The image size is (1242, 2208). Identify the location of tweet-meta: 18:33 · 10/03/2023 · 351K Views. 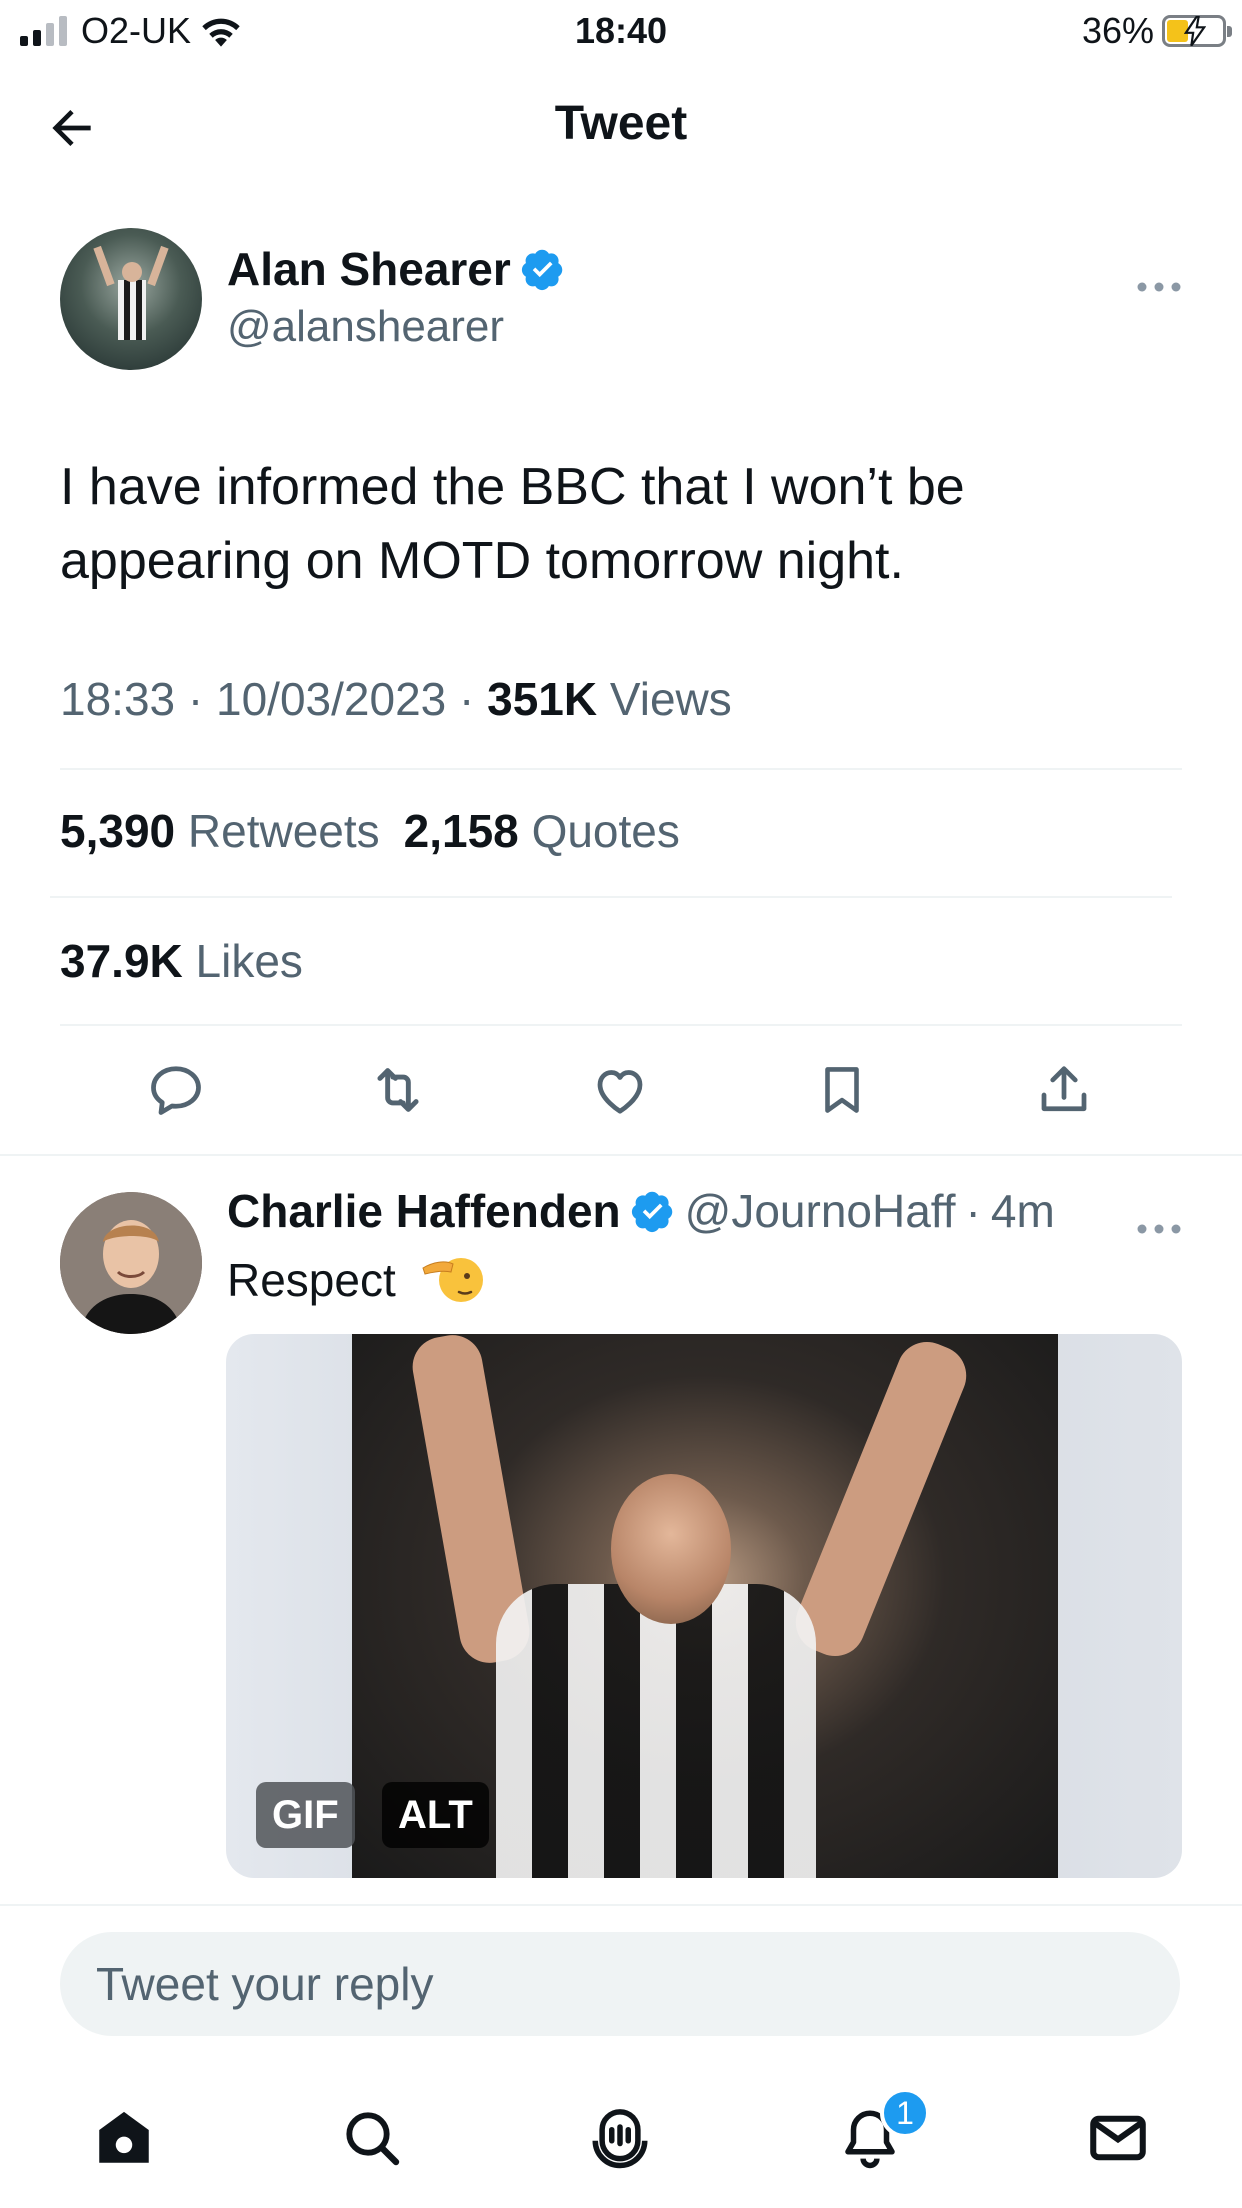
(396, 699).